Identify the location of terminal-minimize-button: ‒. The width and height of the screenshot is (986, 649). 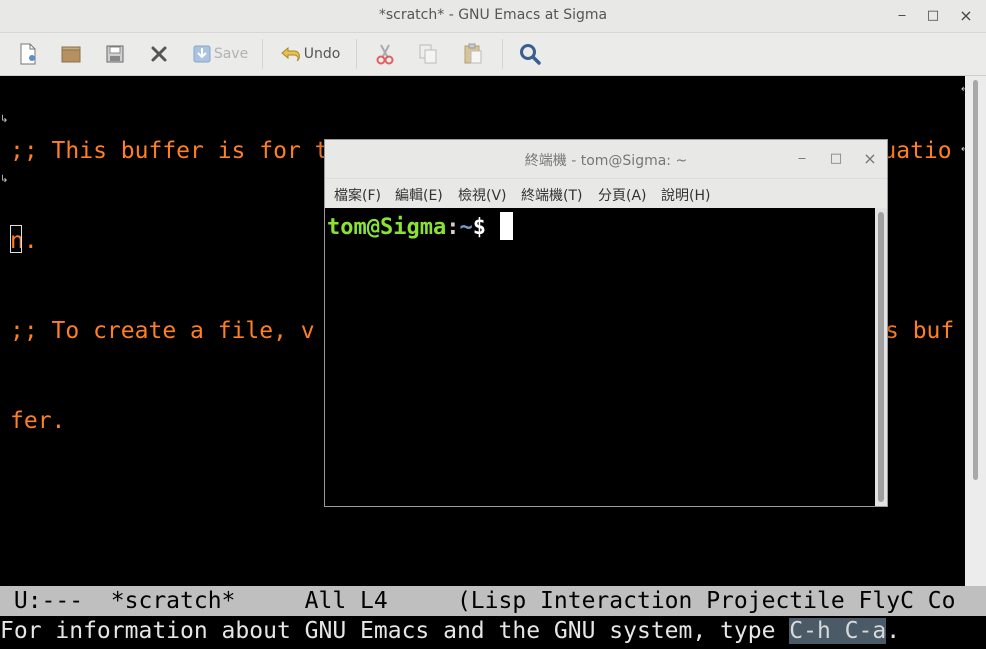
(802, 159).